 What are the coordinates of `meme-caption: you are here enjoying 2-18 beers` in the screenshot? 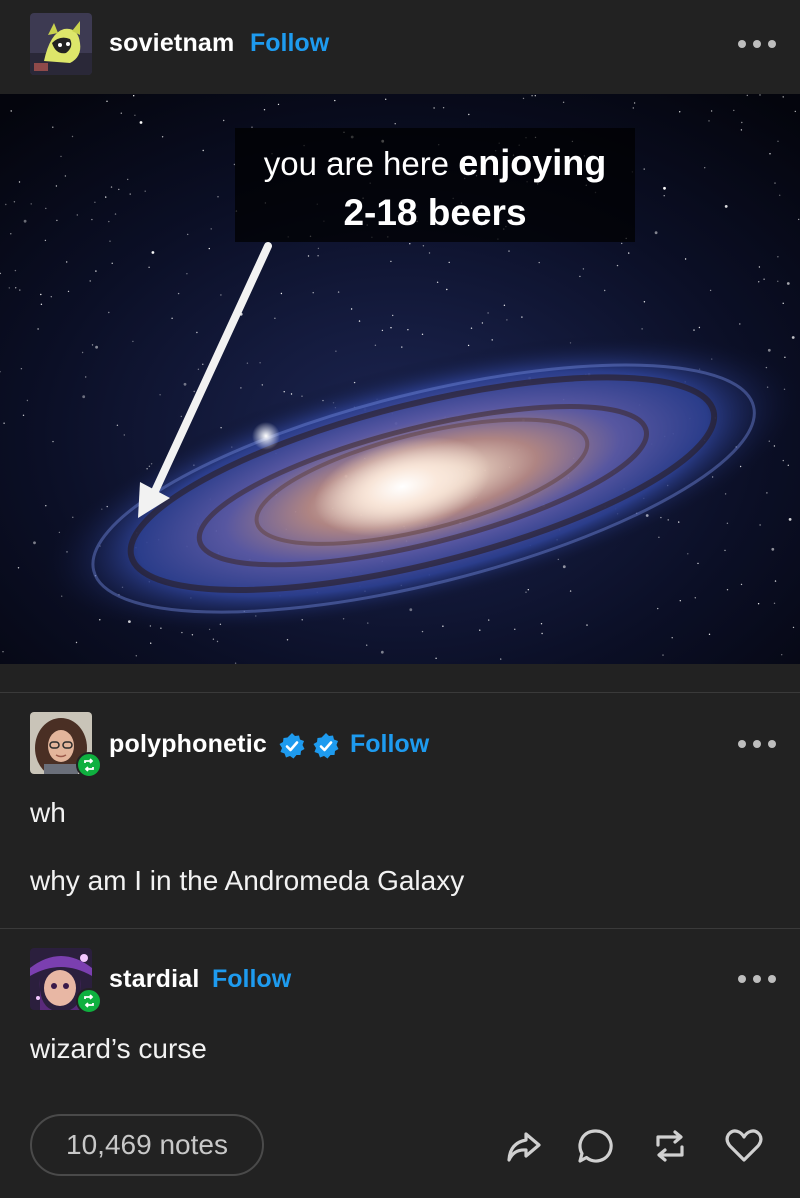 It's located at (435, 185).